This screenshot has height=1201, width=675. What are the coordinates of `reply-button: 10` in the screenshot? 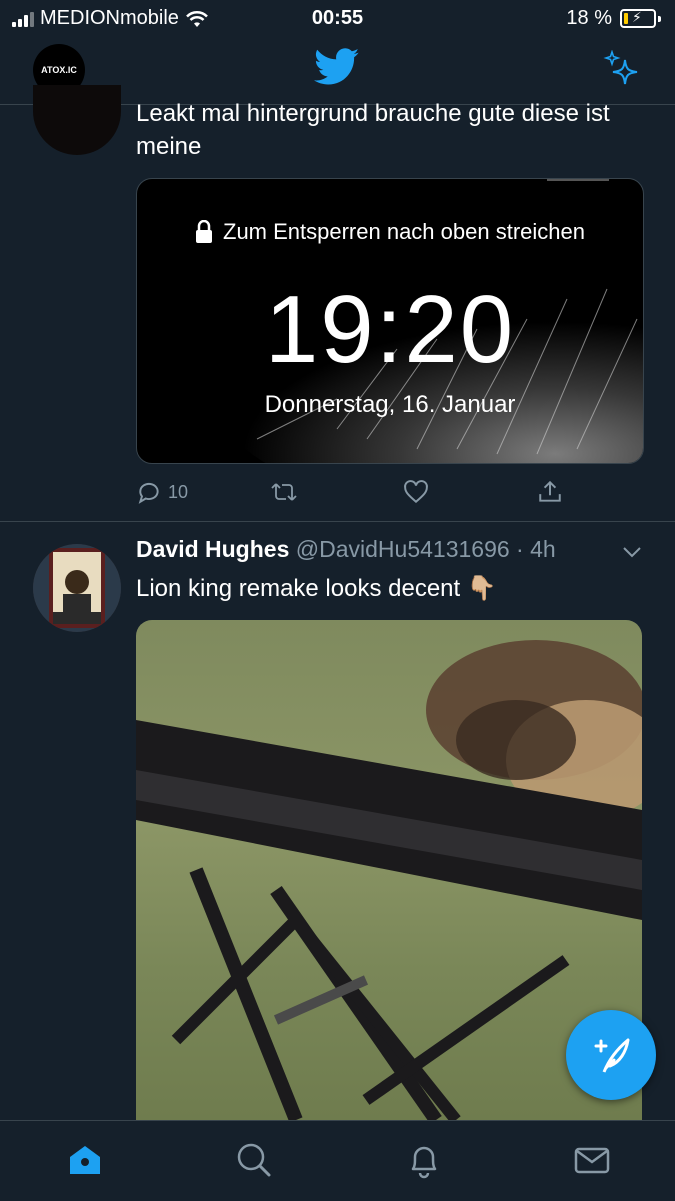 It's located at (162, 492).